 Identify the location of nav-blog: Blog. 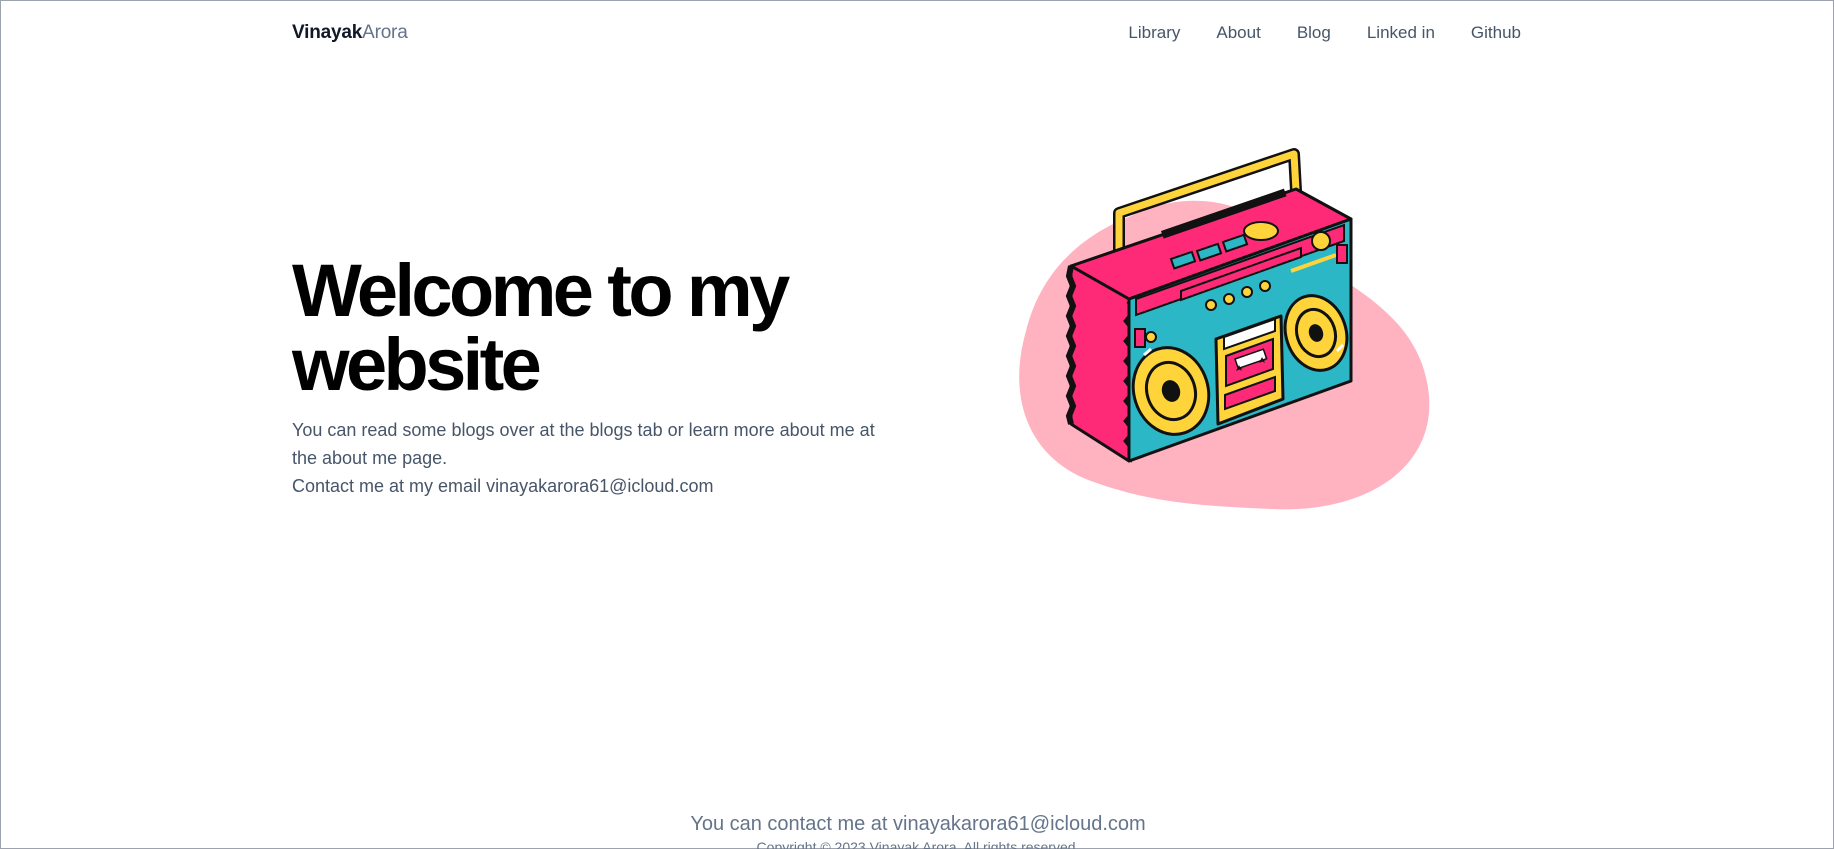
(1314, 33).